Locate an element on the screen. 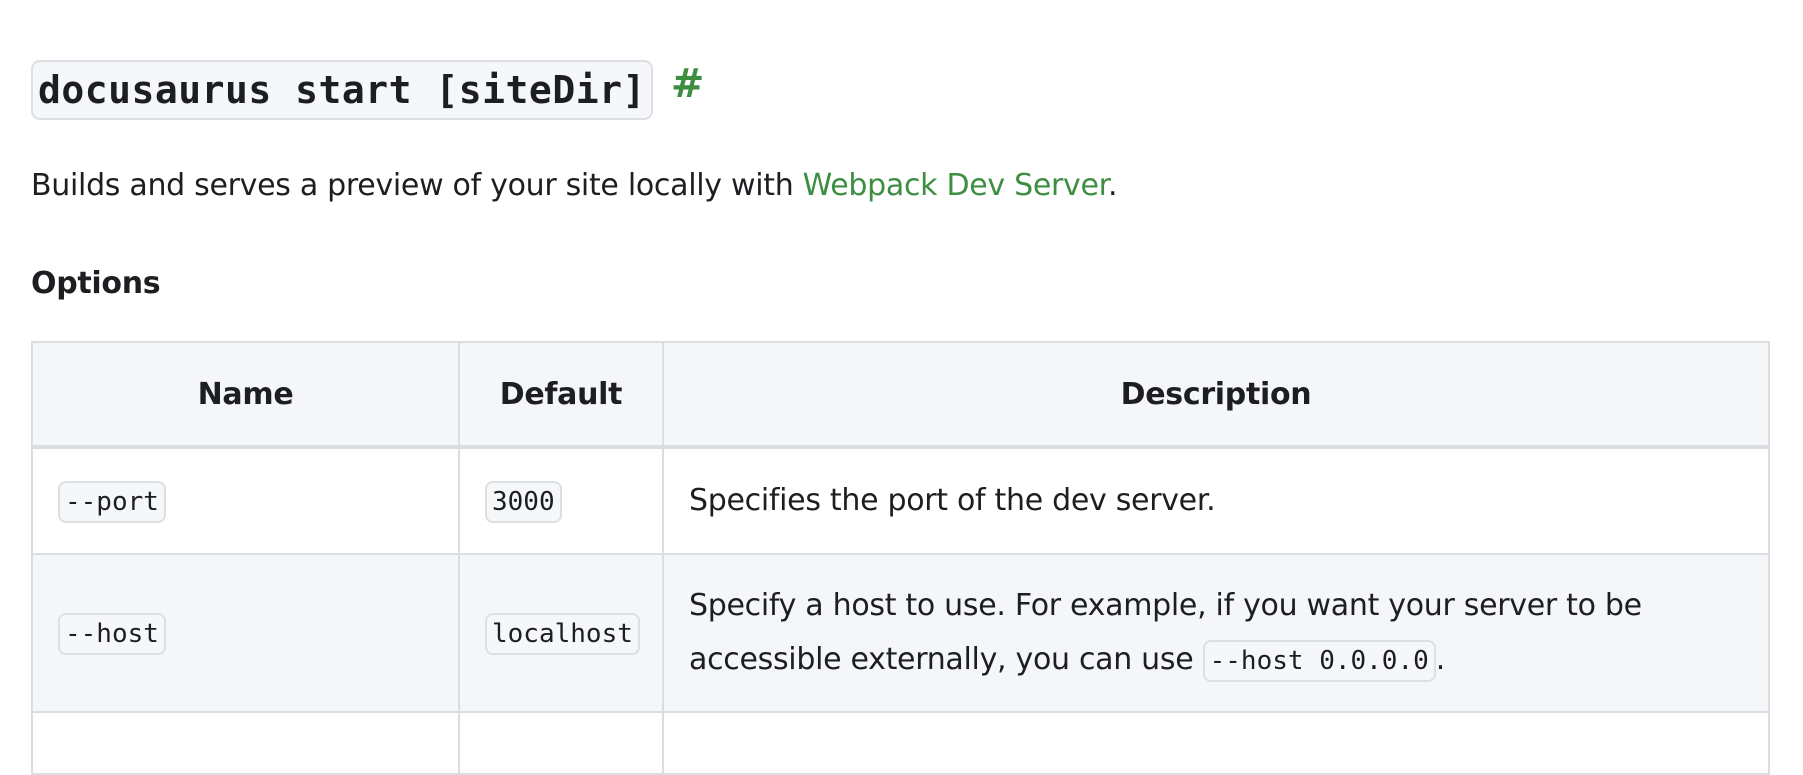 The image size is (1803, 775). option-name-cell is located at coordinates (245, 743).